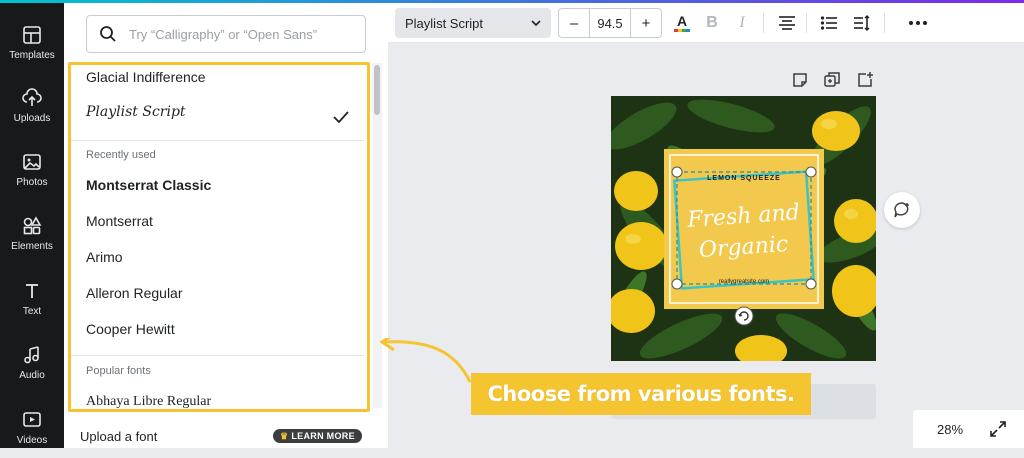 The height and width of the screenshot is (458, 1024). What do you see at coordinates (118, 436) in the screenshot?
I see `upload-font-link: Upload a font` at bounding box center [118, 436].